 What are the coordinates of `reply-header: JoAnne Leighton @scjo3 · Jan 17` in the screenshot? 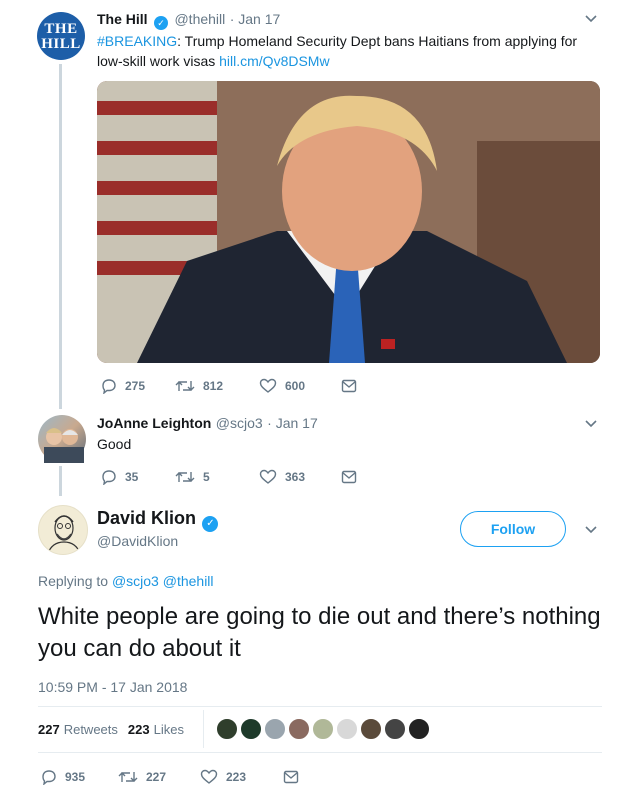 It's located at (207, 424).